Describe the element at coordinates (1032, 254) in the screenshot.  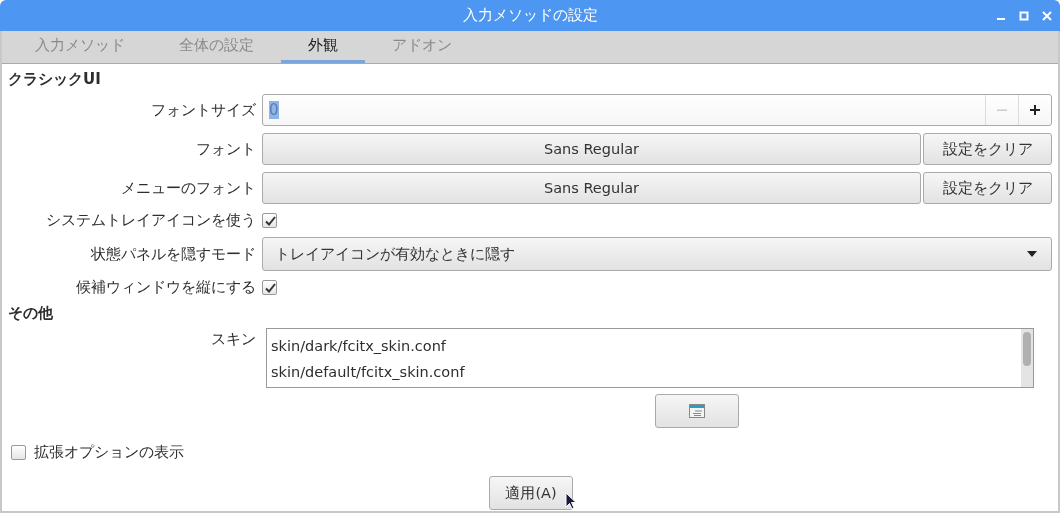
I see `dropdown-arrow-icon` at that location.